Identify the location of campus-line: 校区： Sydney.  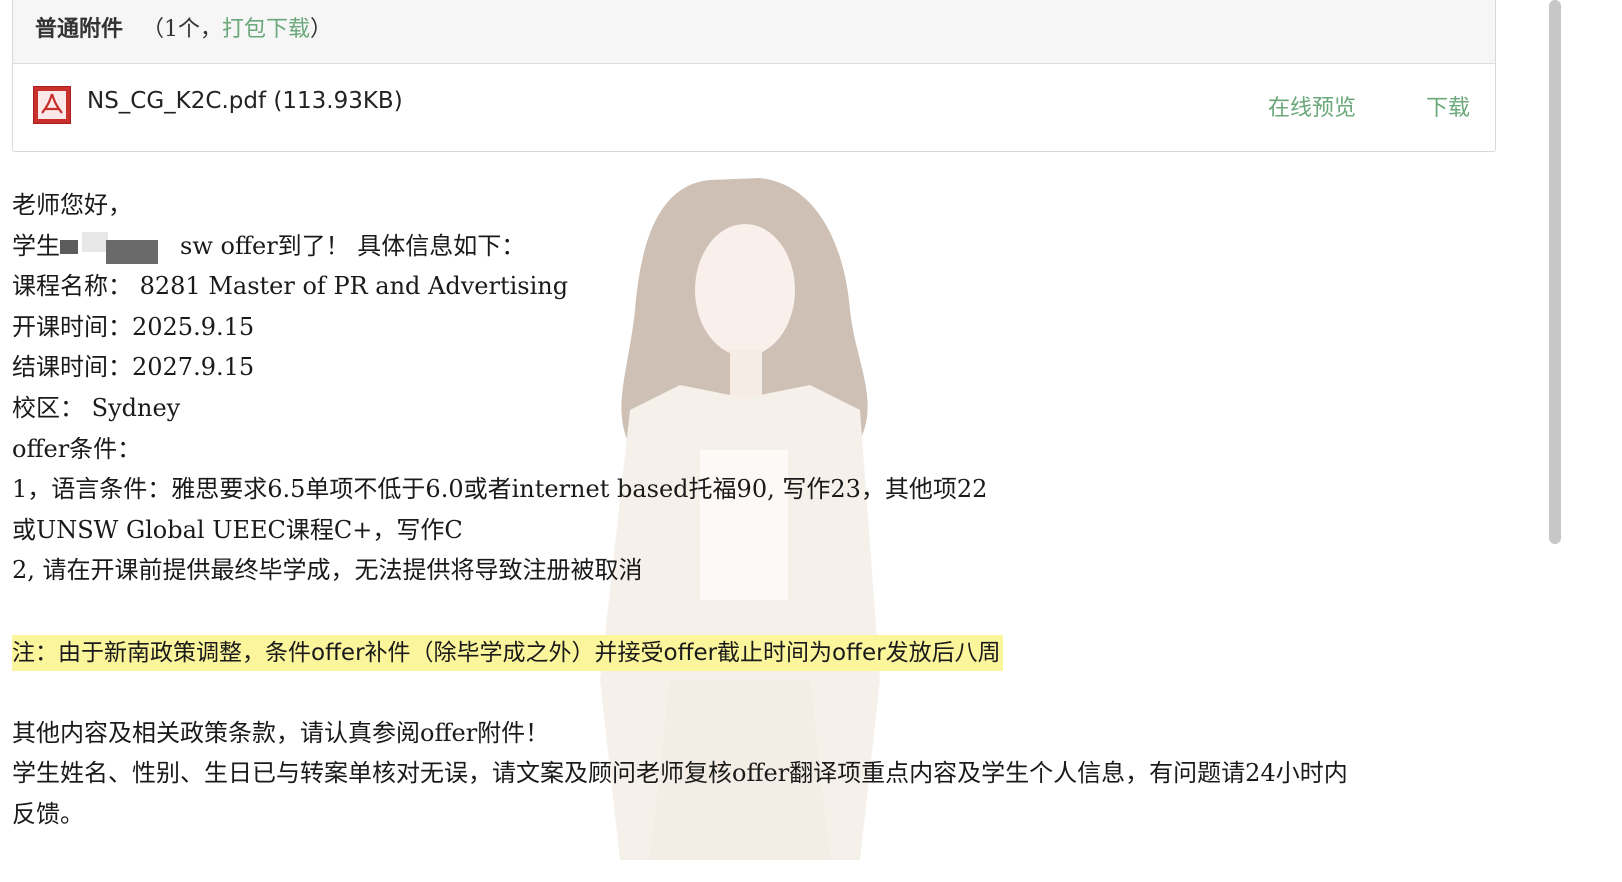
(96, 407).